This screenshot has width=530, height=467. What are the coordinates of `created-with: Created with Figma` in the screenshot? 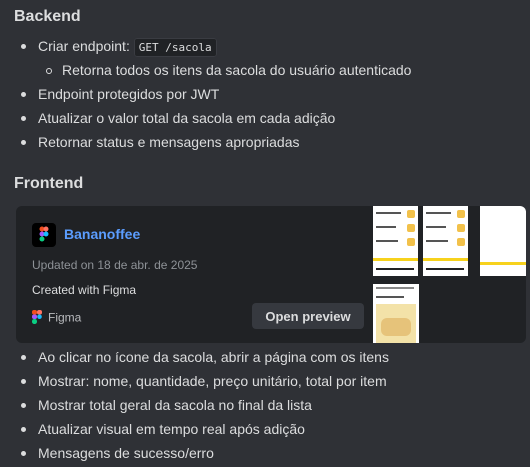 It's located at (84, 290).